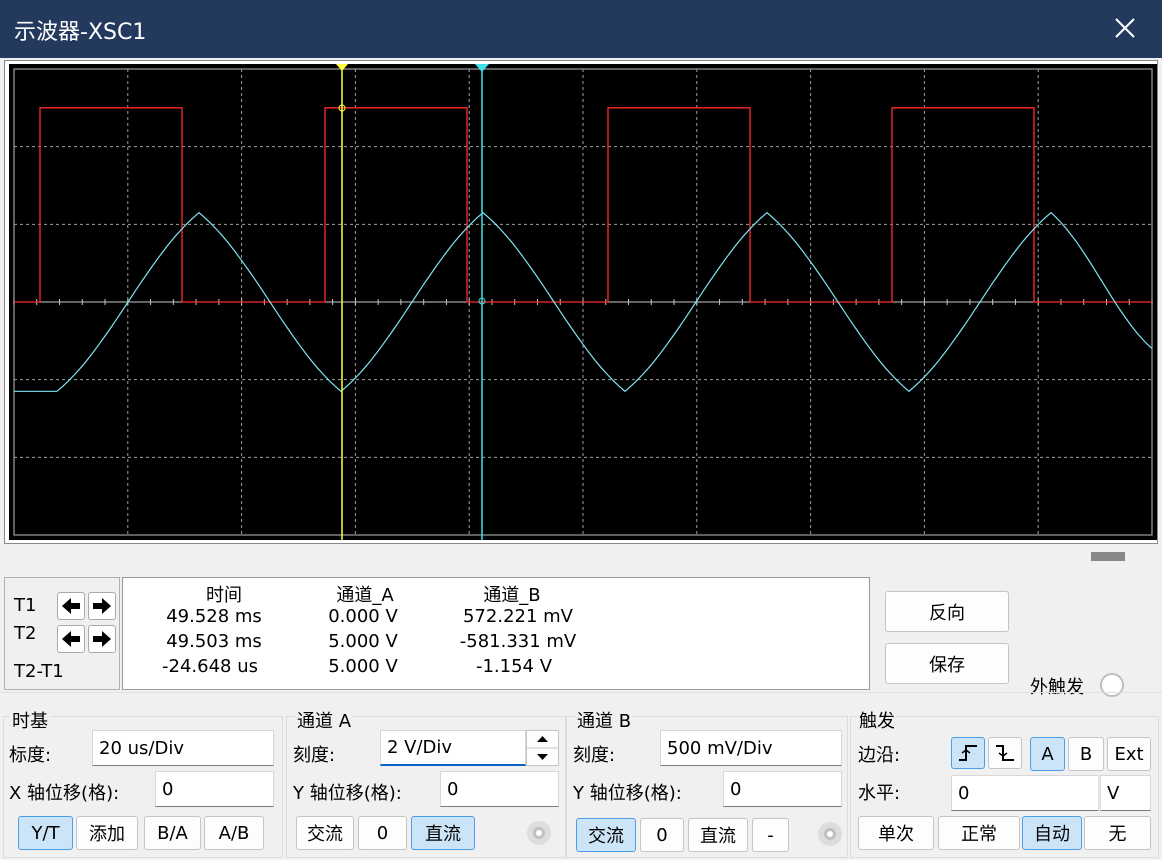  Describe the element at coordinates (947, 611) in the screenshot. I see `reverse-button: 反向` at that location.